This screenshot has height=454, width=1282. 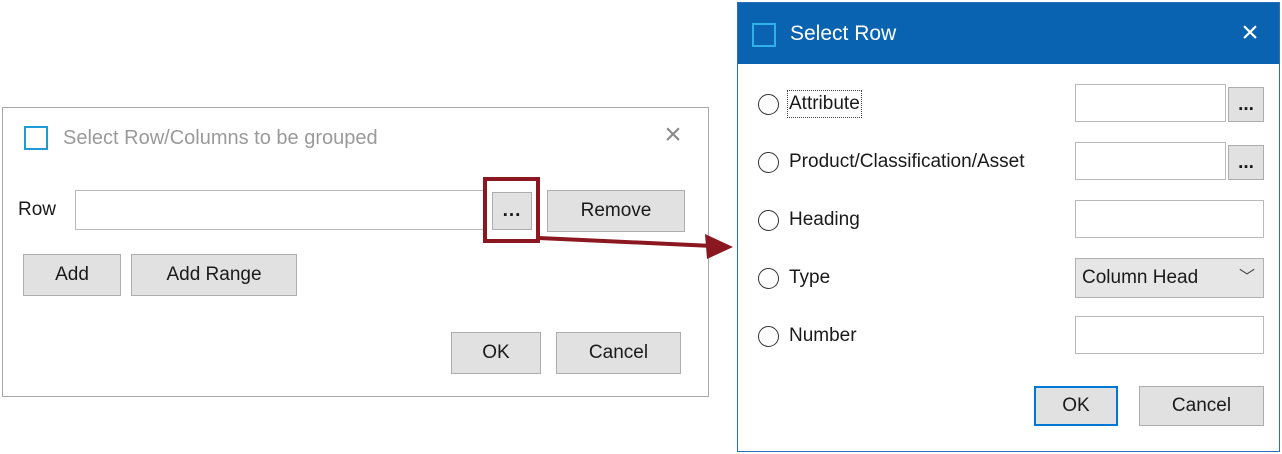 What do you see at coordinates (220, 138) in the screenshot?
I see `dialog-title: Select Row/Columns to be grouped` at bounding box center [220, 138].